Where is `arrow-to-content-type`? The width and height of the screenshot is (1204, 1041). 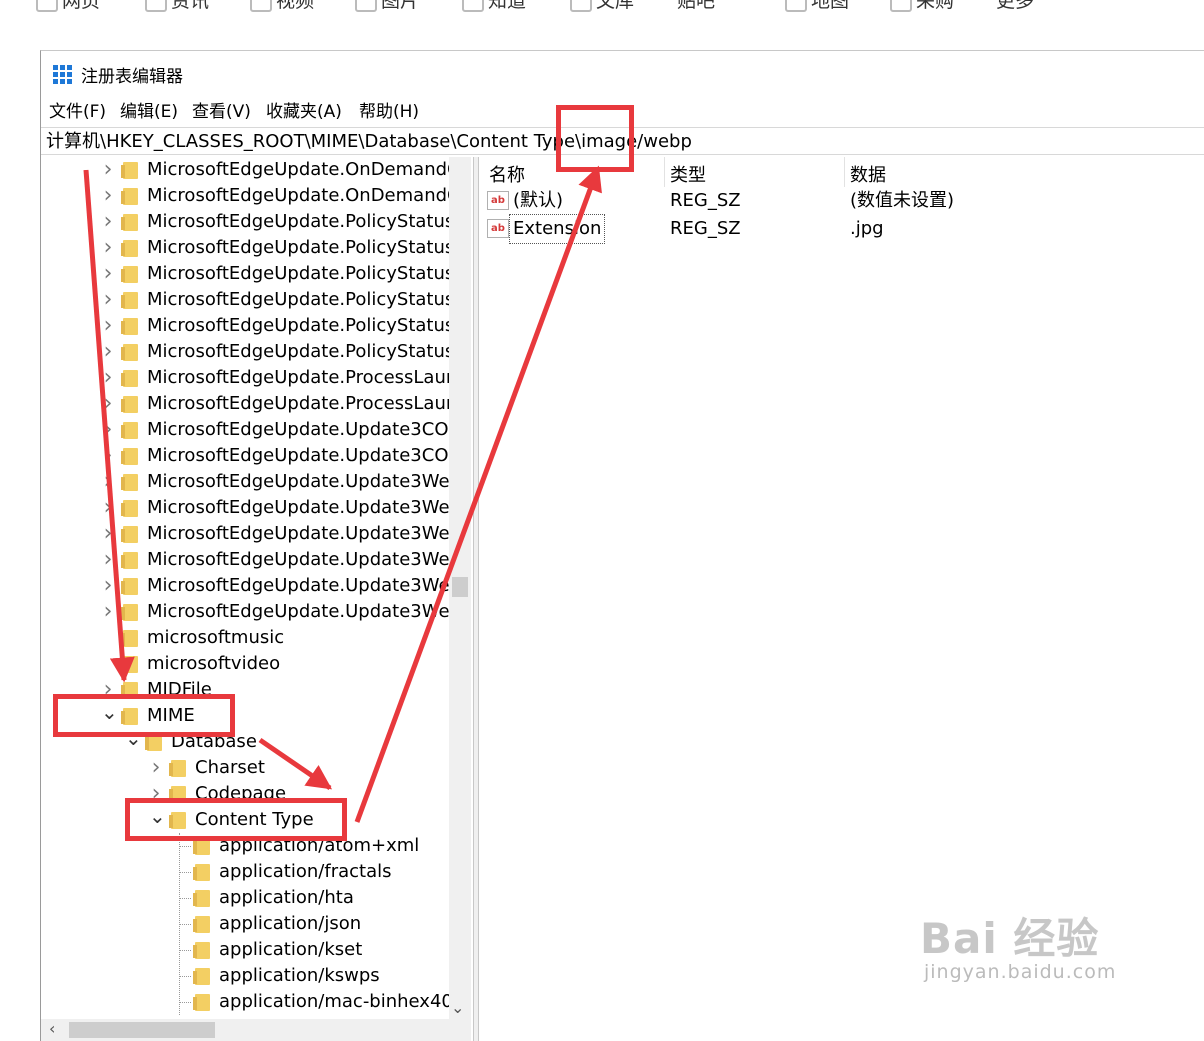
arrow-to-content-type is located at coordinates (295, 764).